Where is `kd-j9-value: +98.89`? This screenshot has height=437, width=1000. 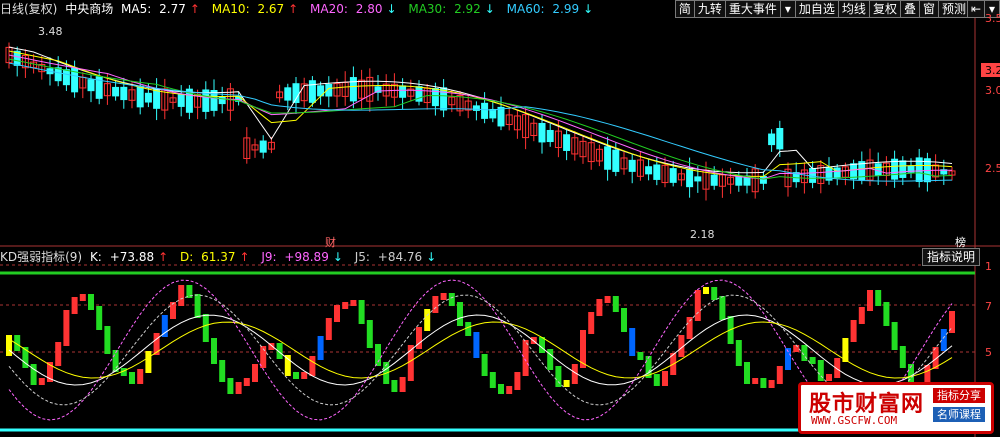
kd-j9-value: +98.89 is located at coordinates (306, 257).